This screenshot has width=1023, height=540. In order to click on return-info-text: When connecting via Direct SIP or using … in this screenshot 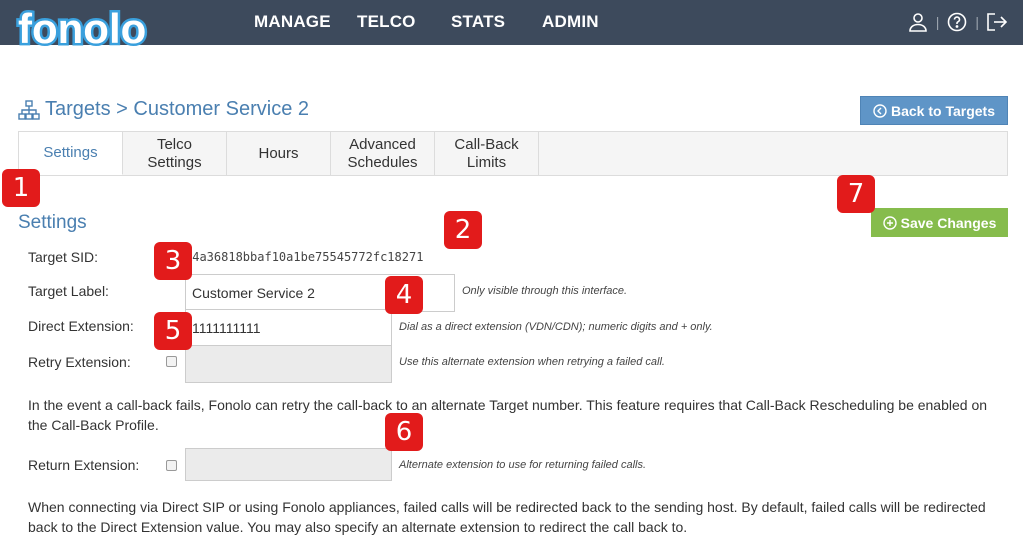, I will do `click(507, 517)`.